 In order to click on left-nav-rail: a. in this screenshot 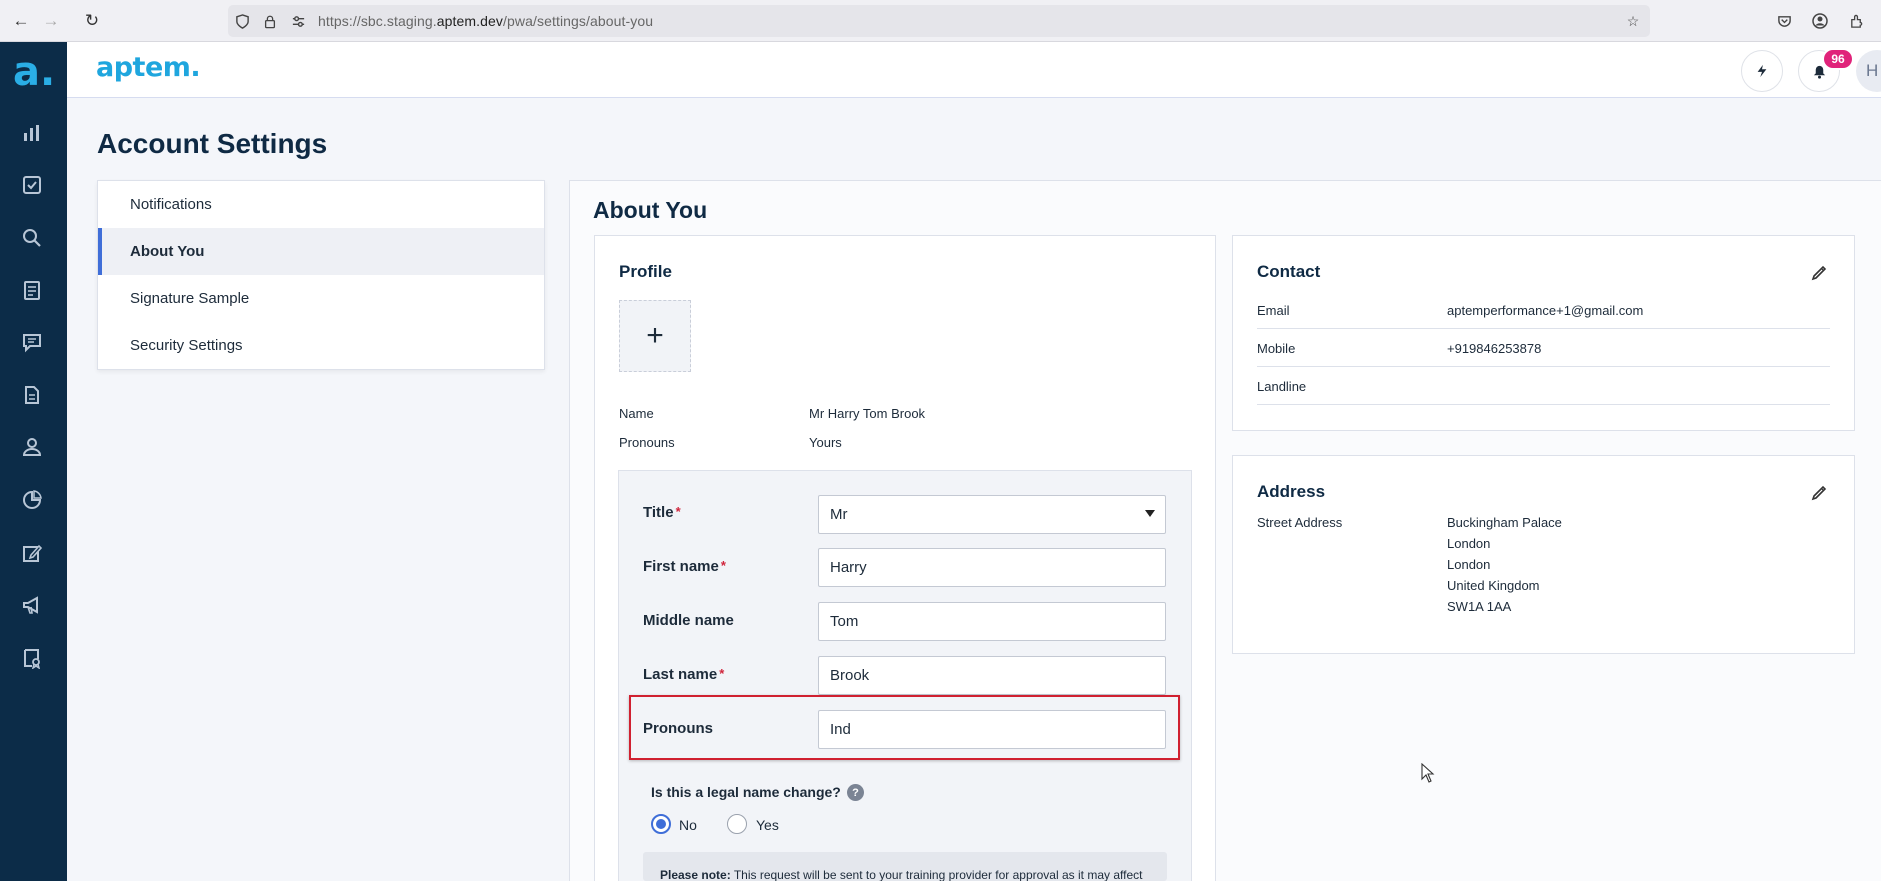, I will do `click(33, 461)`.